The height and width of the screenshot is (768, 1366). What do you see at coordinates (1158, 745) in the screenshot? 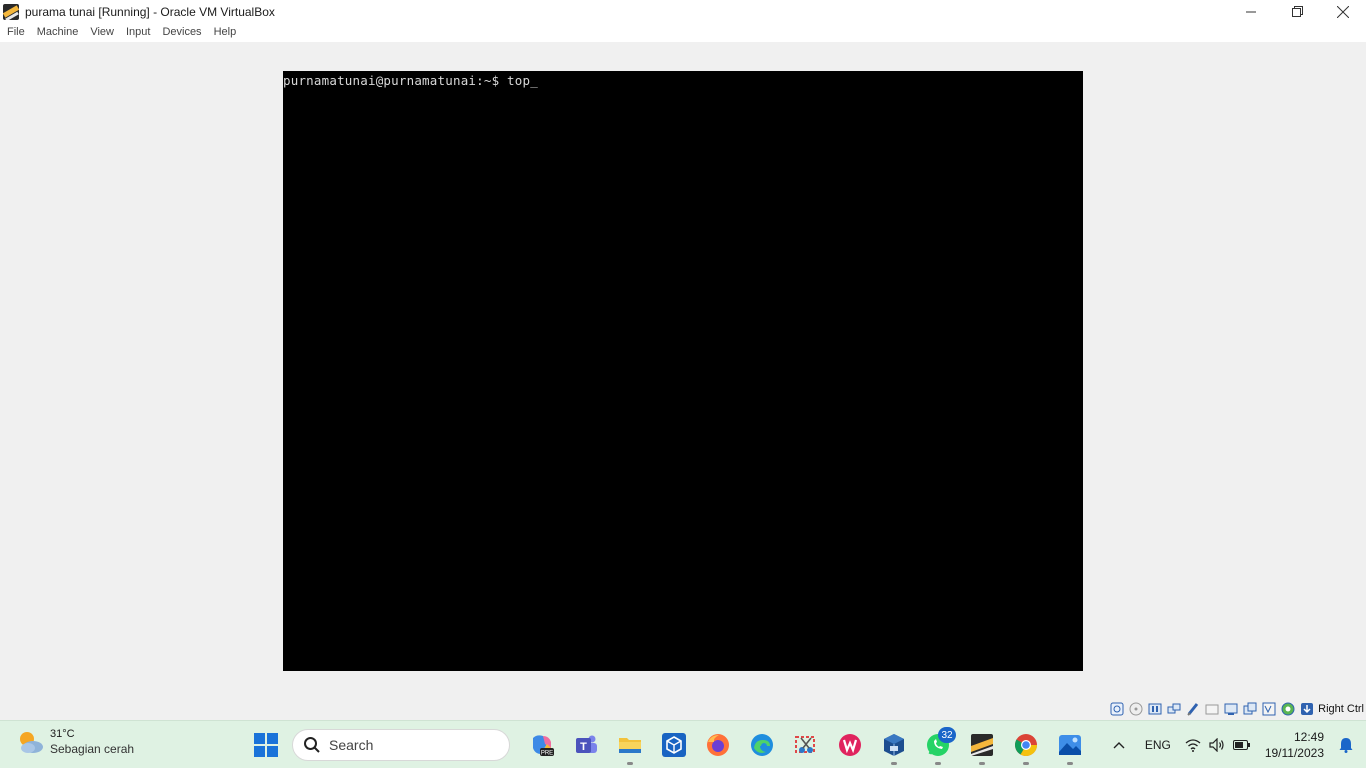
I see `language-indicator: ENG` at bounding box center [1158, 745].